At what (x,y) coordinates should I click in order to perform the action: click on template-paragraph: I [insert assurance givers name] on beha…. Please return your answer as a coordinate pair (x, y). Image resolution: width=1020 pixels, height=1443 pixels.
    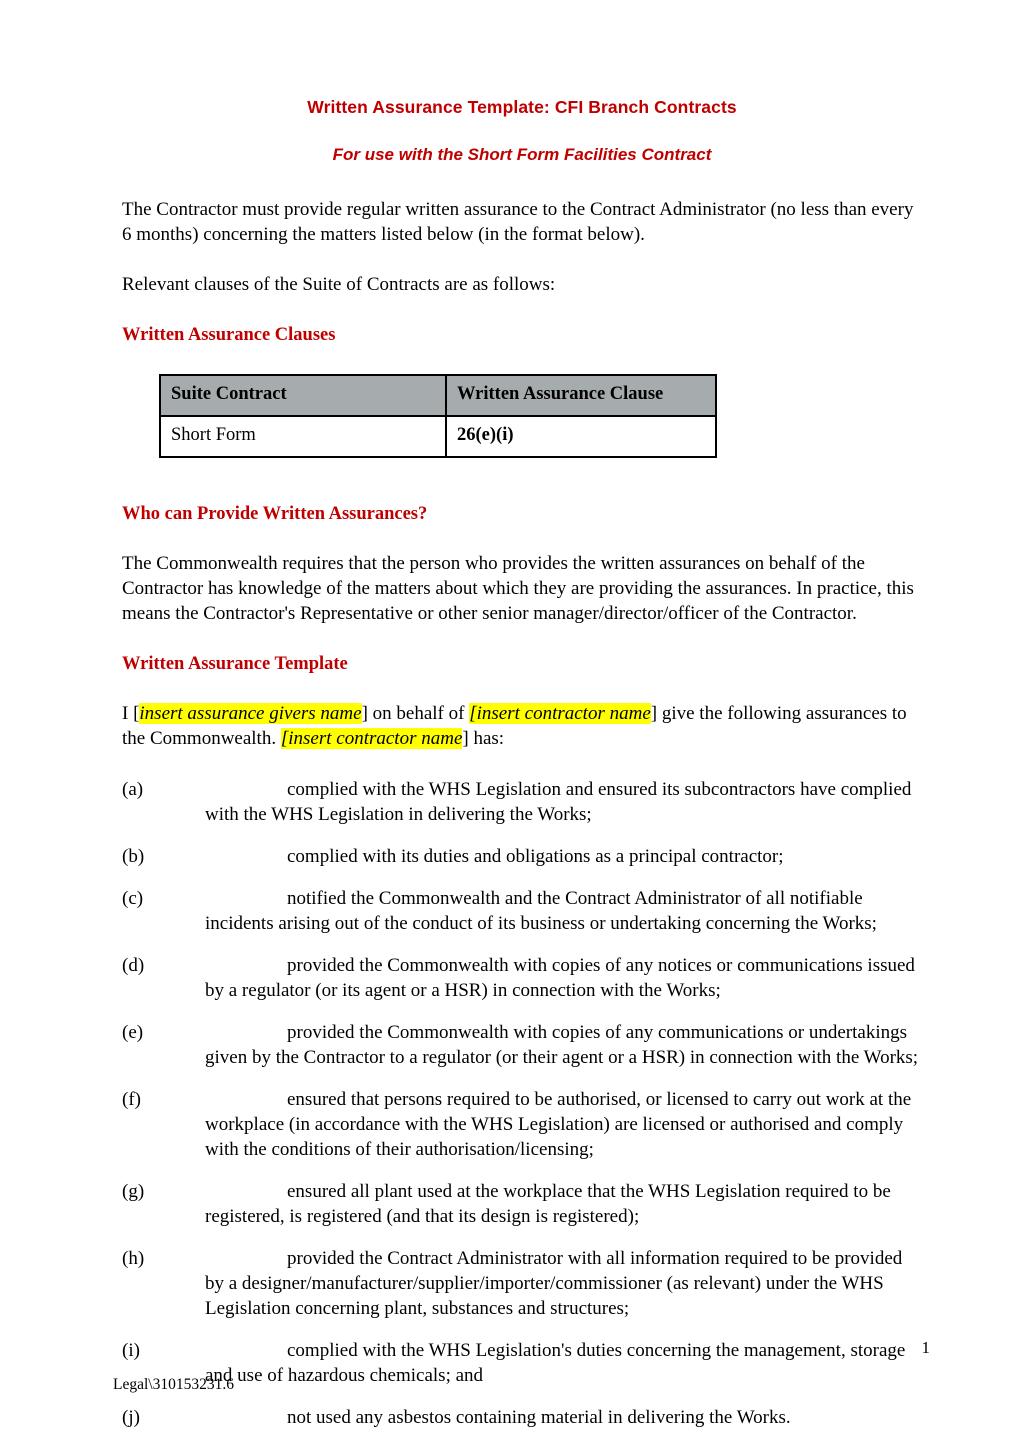
    Looking at the image, I should click on (522, 726).